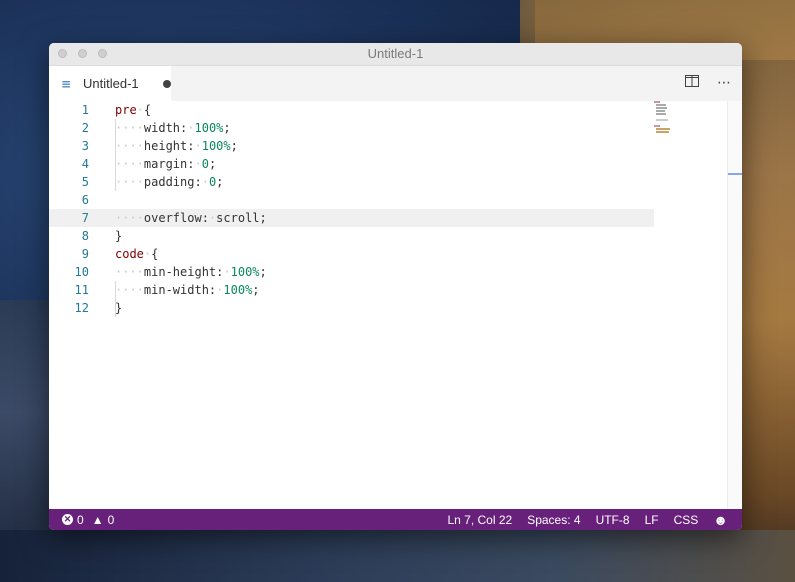 The image size is (795, 582). Describe the element at coordinates (85, 182) in the screenshot. I see `line-number: 5` at that location.